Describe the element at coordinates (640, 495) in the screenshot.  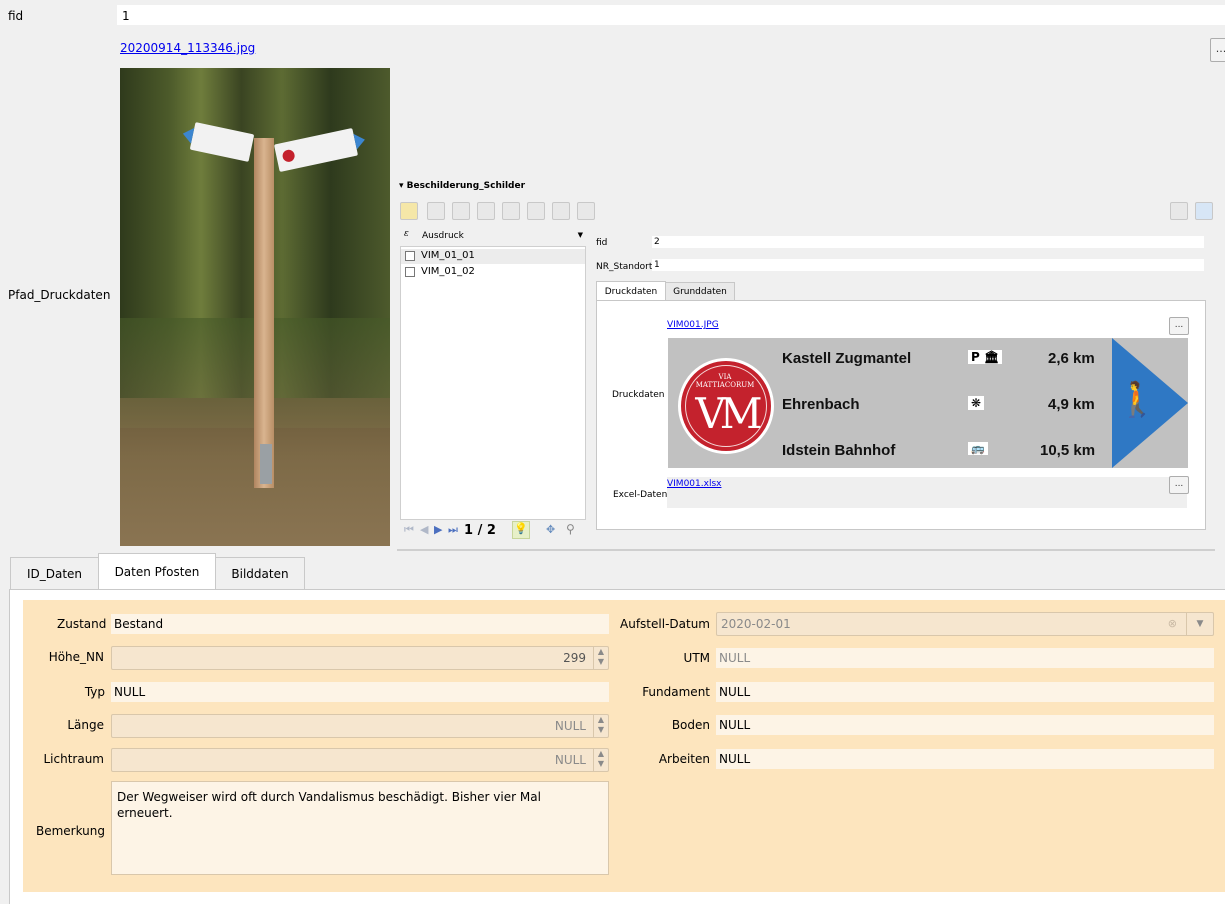
I see `excel-daten-label: Excel-Daten` at that location.